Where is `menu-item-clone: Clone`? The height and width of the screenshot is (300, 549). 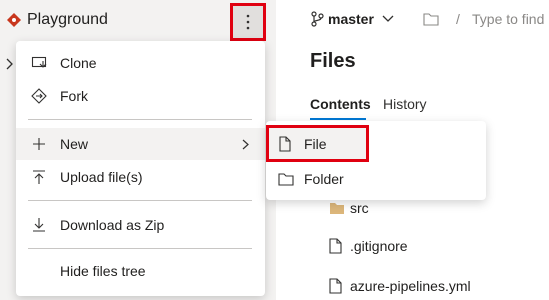 menu-item-clone: Clone is located at coordinates (140, 63).